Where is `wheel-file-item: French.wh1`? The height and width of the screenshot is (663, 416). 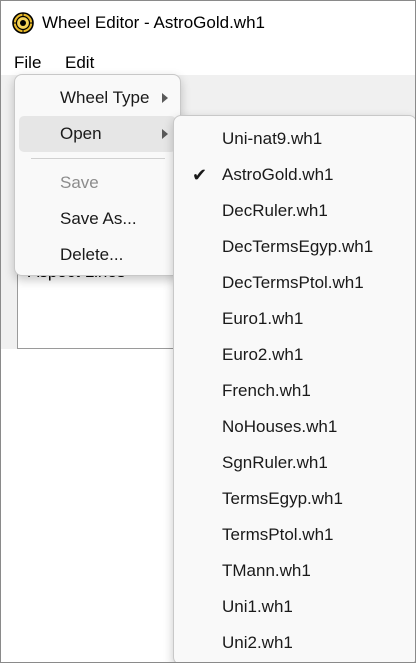 wheel-file-item: French.wh1 is located at coordinates (295, 391).